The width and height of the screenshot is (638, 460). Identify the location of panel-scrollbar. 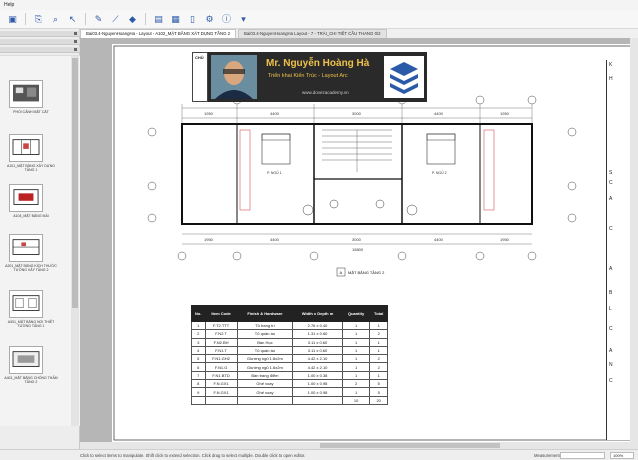
(75, 241).